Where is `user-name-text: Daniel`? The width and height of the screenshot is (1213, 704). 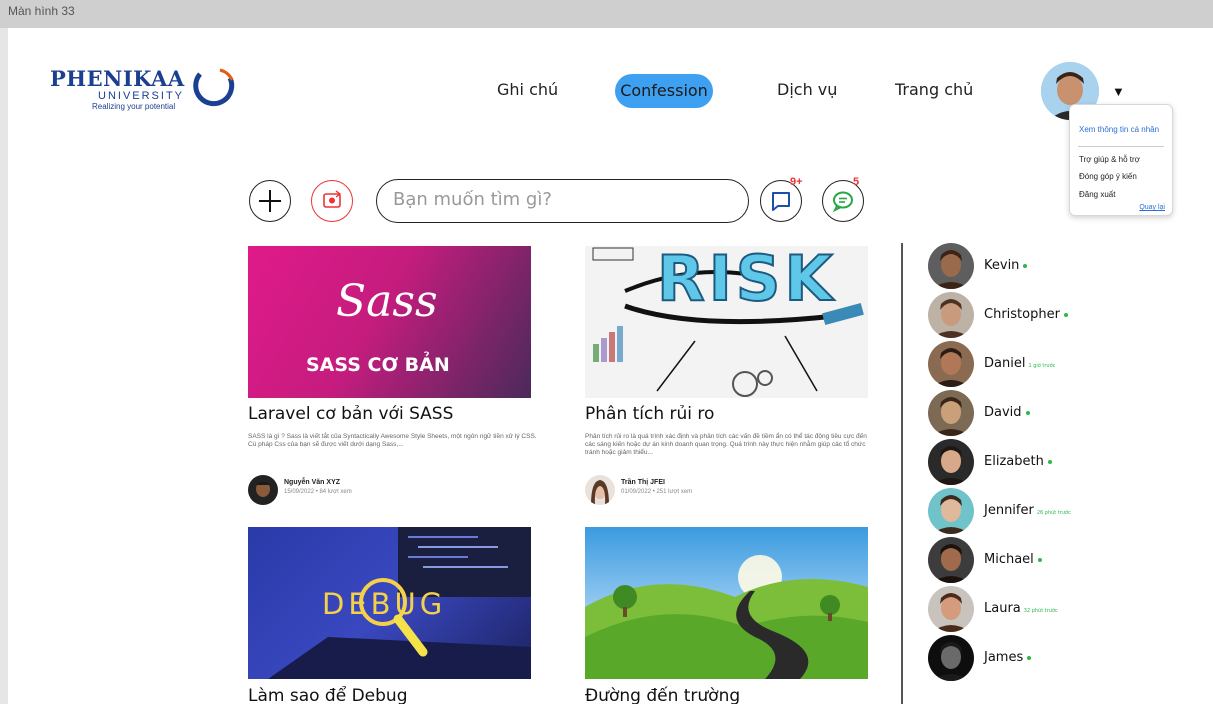 user-name-text: Daniel is located at coordinates (1005, 363).